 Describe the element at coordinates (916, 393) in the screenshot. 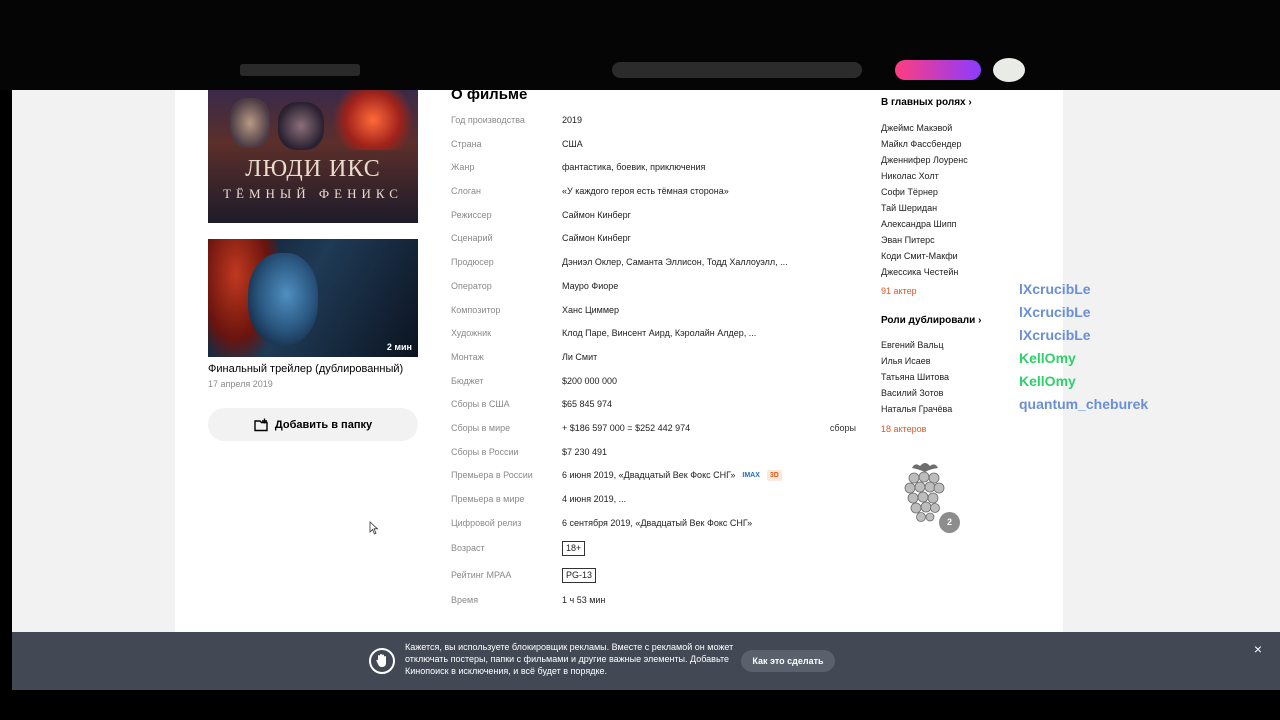

I see `dubbing-actor-link: Василий Зотов` at that location.